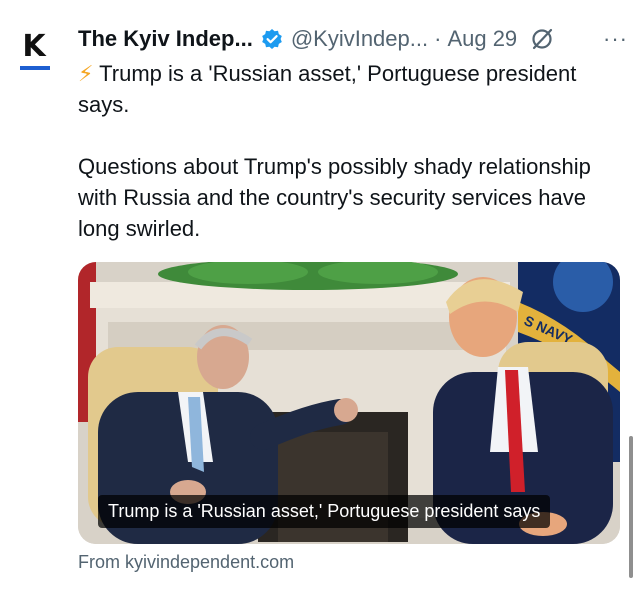 Image resolution: width=642 pixels, height=598 pixels. I want to click on scrollbar, so click(631, 507).